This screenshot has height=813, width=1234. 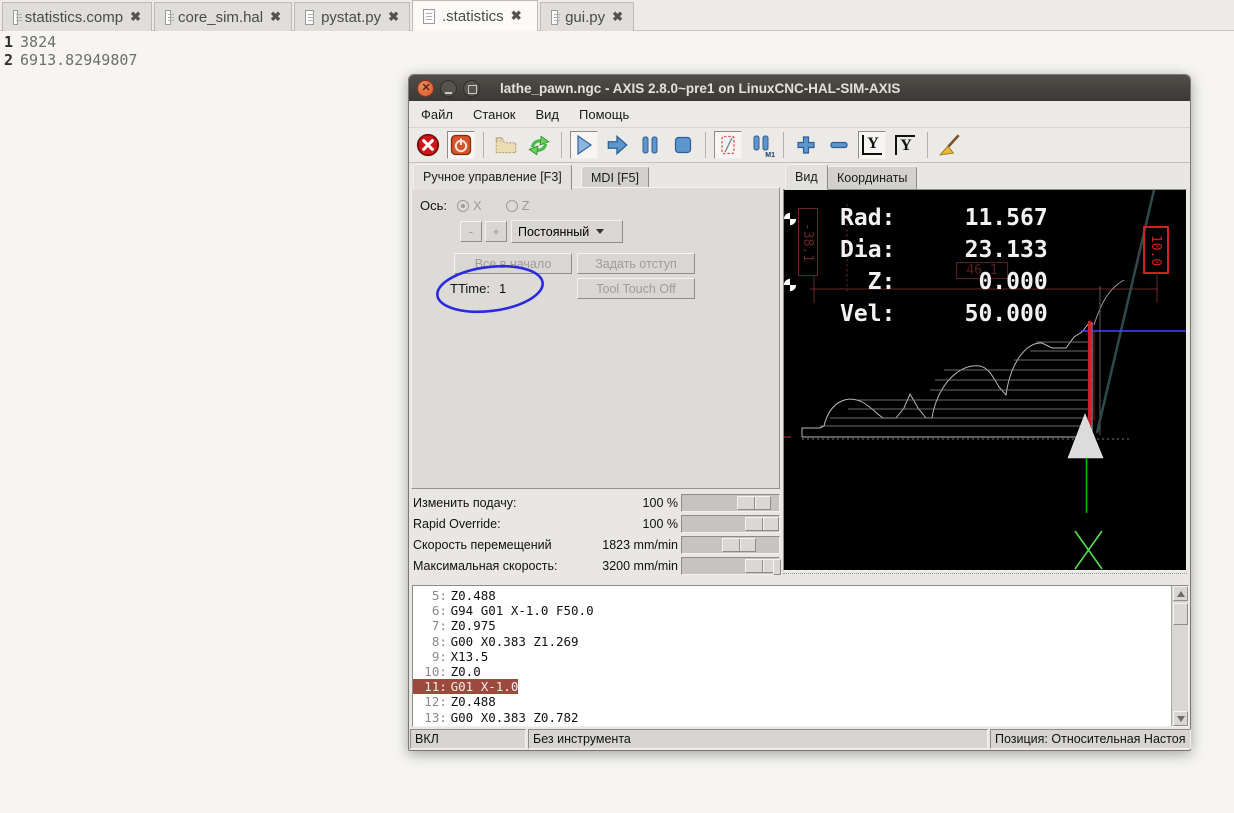 What do you see at coordinates (791, 671) in the screenshot?
I see `gcode-line: 10: Z0.0` at bounding box center [791, 671].